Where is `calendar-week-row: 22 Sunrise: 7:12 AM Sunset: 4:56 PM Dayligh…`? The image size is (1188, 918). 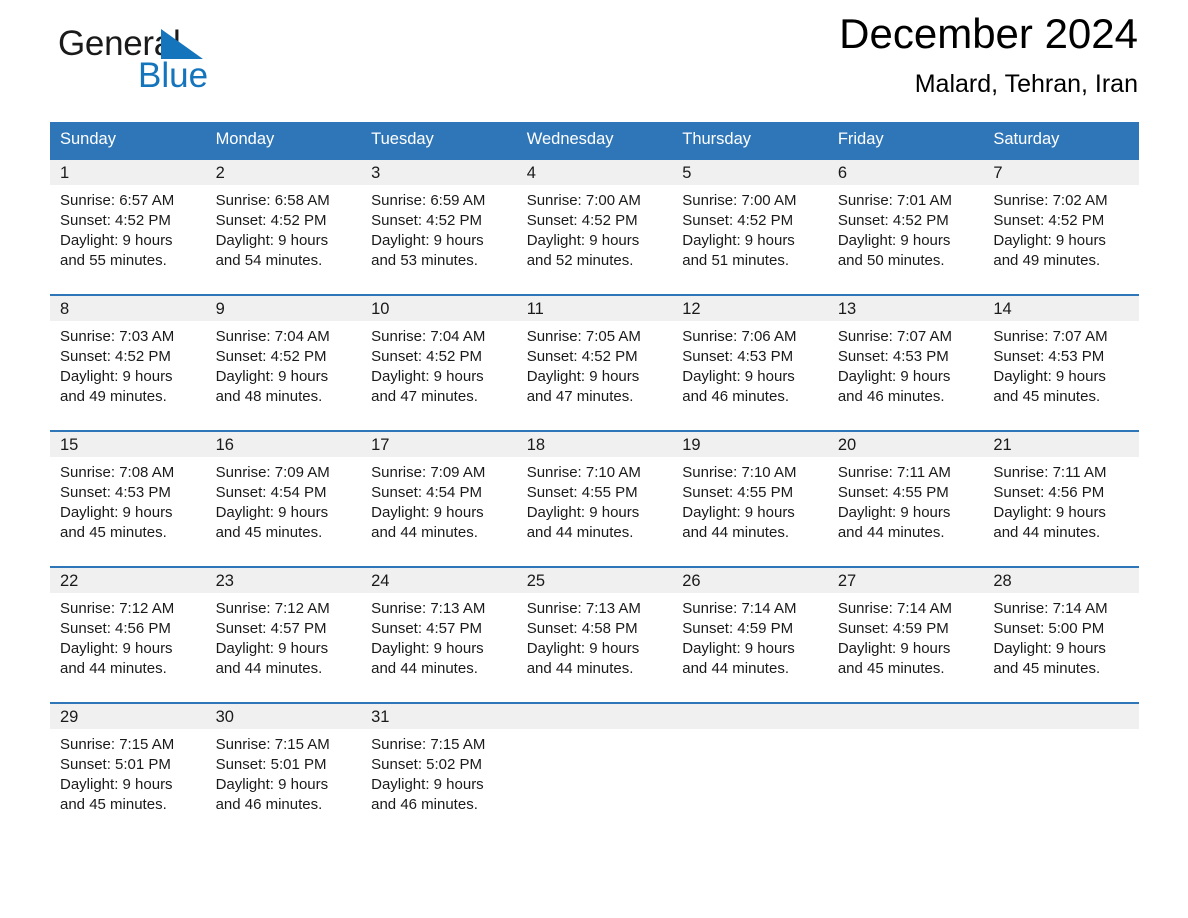
calendar-week-row: 22 Sunrise: 7:12 AM Sunset: 4:56 PM Dayligh… is located at coordinates (594, 627).